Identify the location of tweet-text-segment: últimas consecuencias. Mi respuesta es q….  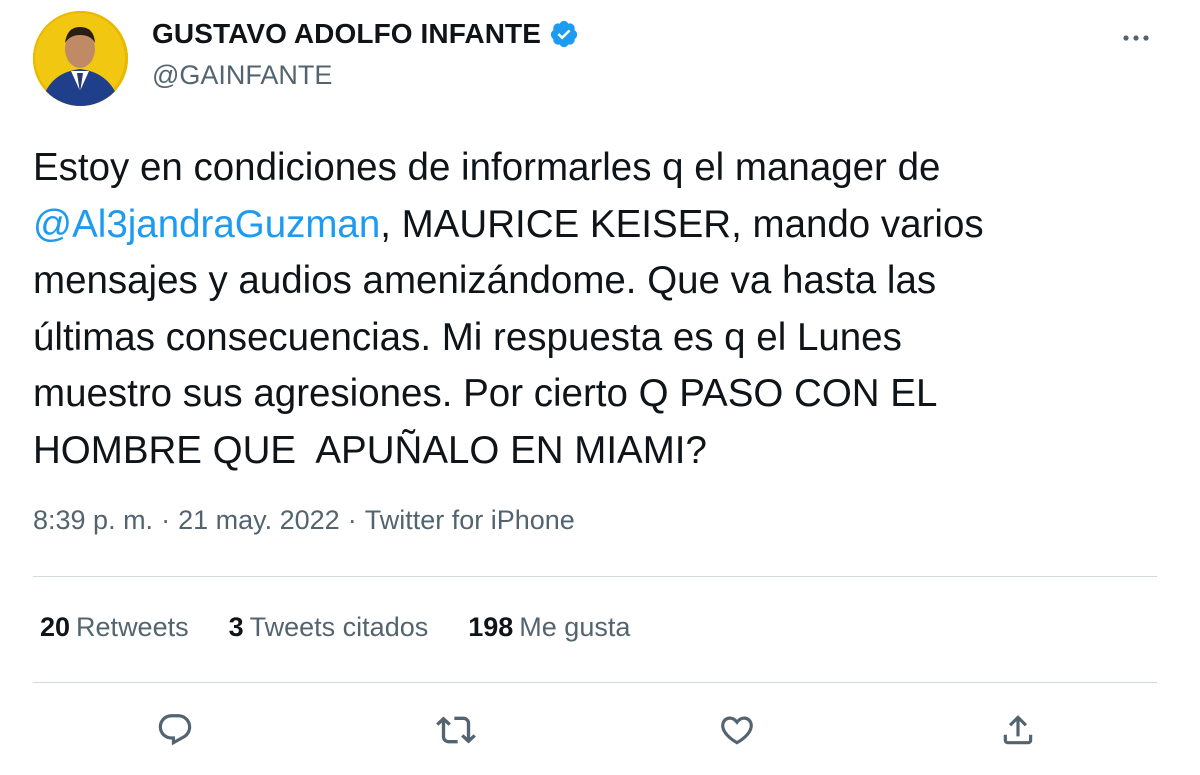
(467, 337).